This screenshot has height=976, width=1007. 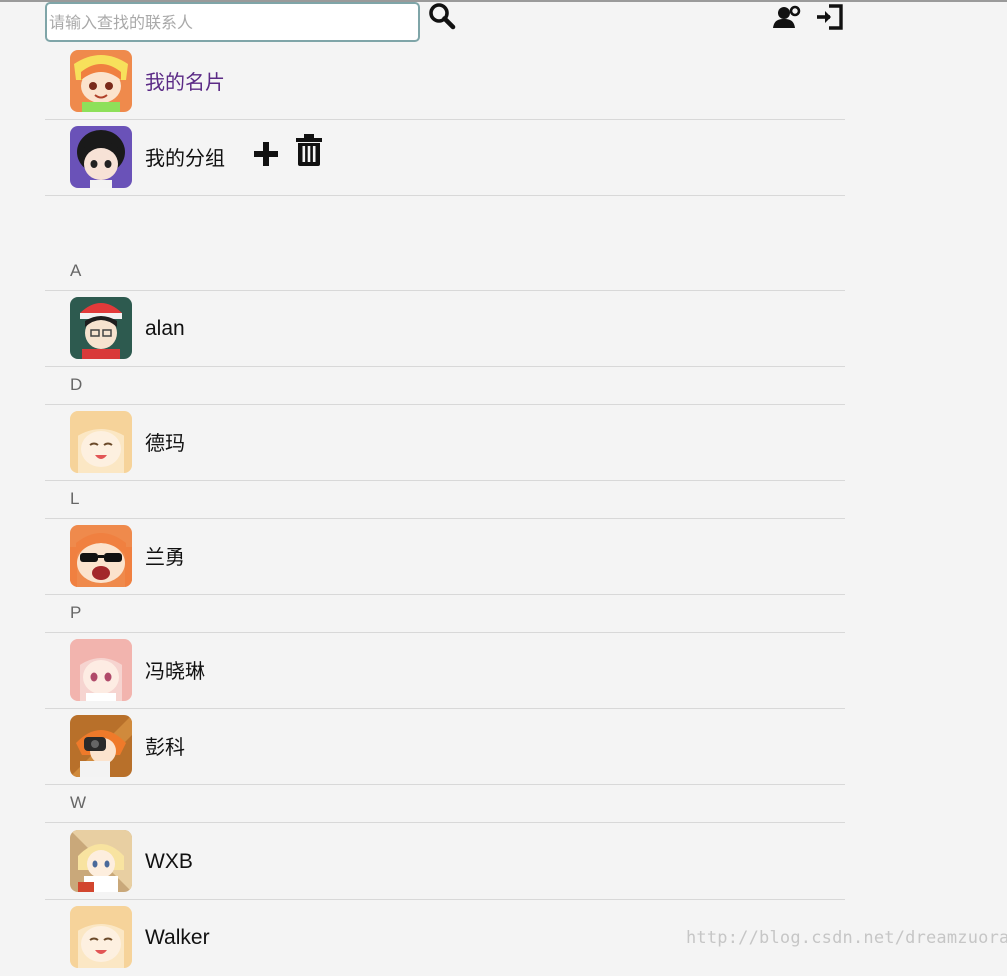 I want to click on watermark-text: http://blog.csdn.net/dreamzuora, so click(x=846, y=938).